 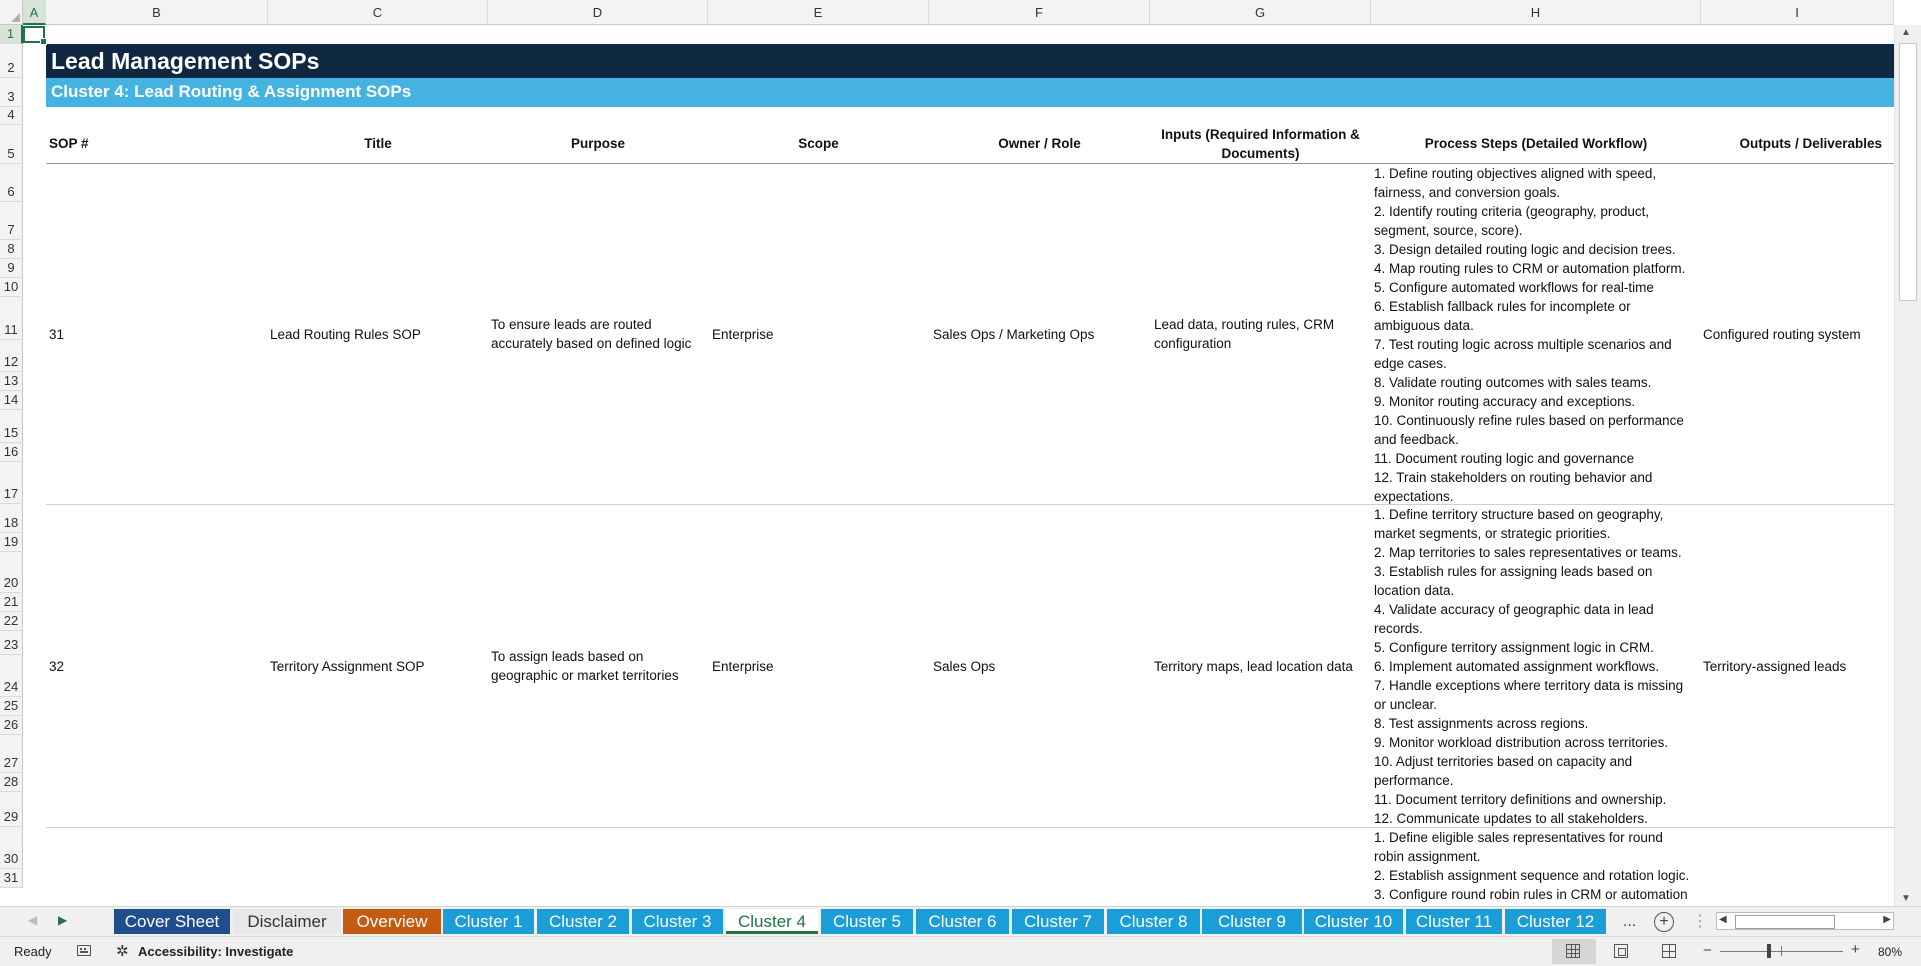 What do you see at coordinates (122, 951) in the screenshot?
I see `accessibility-icon: ✲` at bounding box center [122, 951].